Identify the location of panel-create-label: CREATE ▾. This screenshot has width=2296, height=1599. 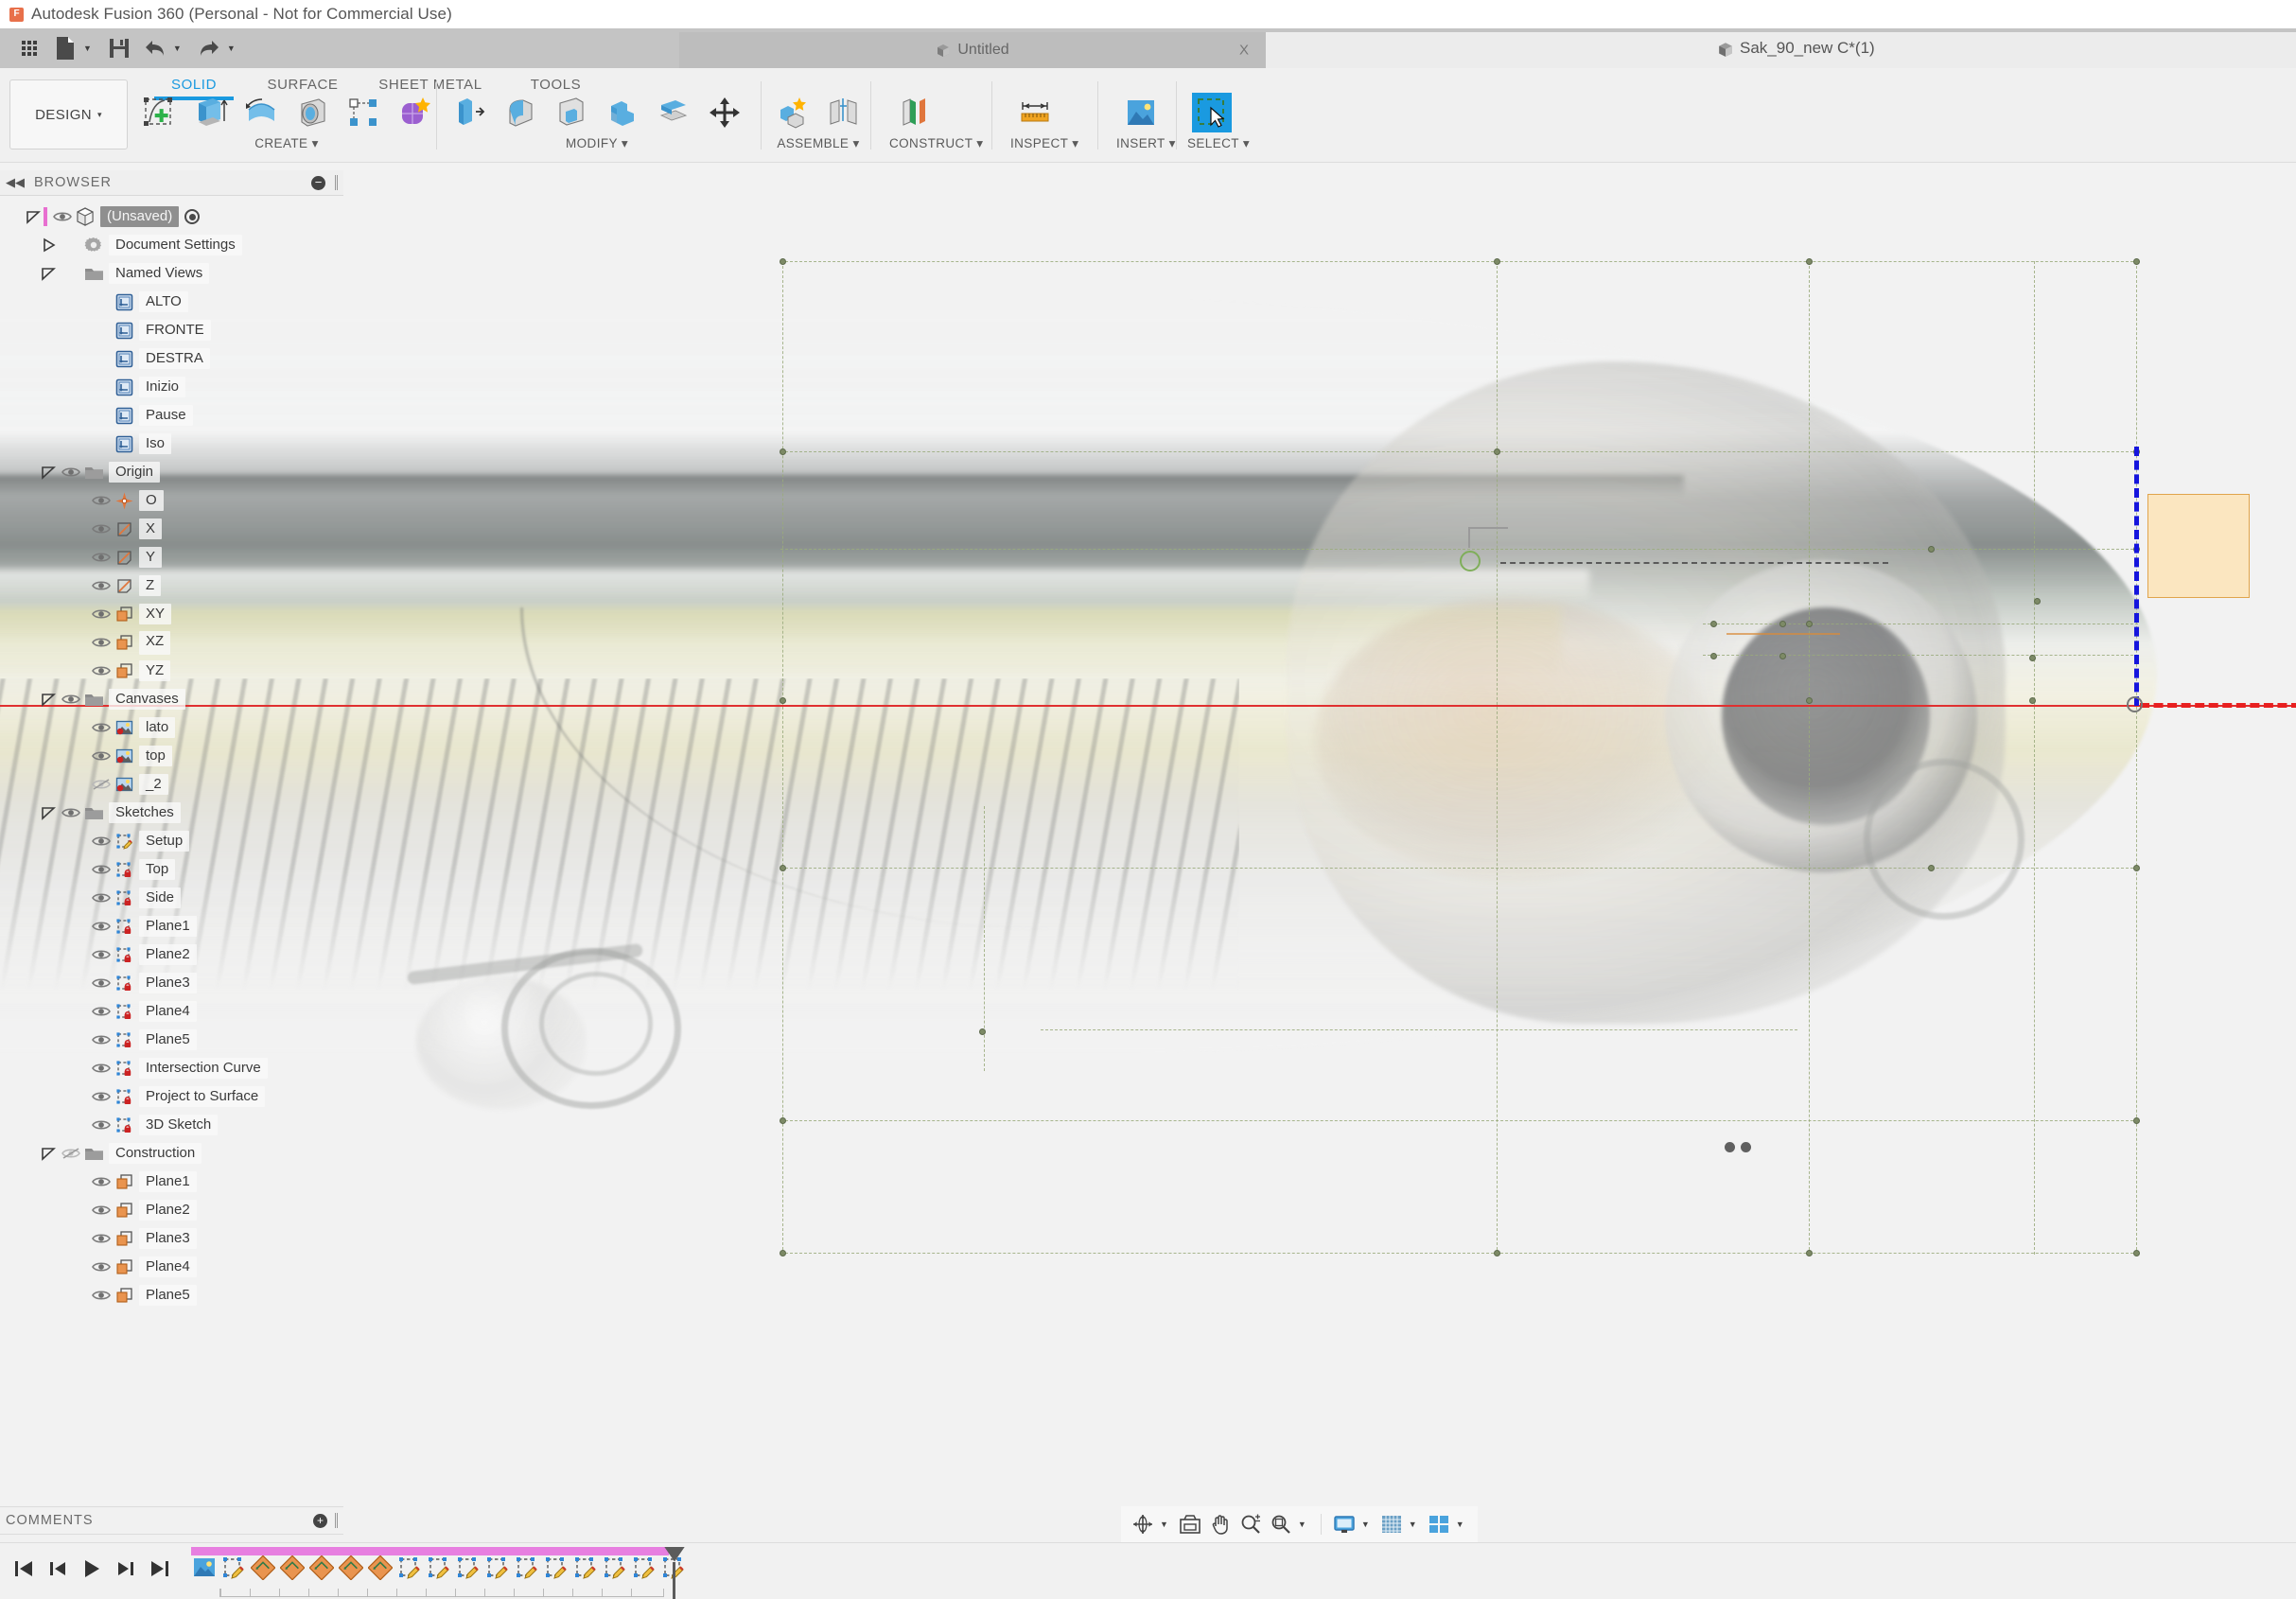
(286, 143).